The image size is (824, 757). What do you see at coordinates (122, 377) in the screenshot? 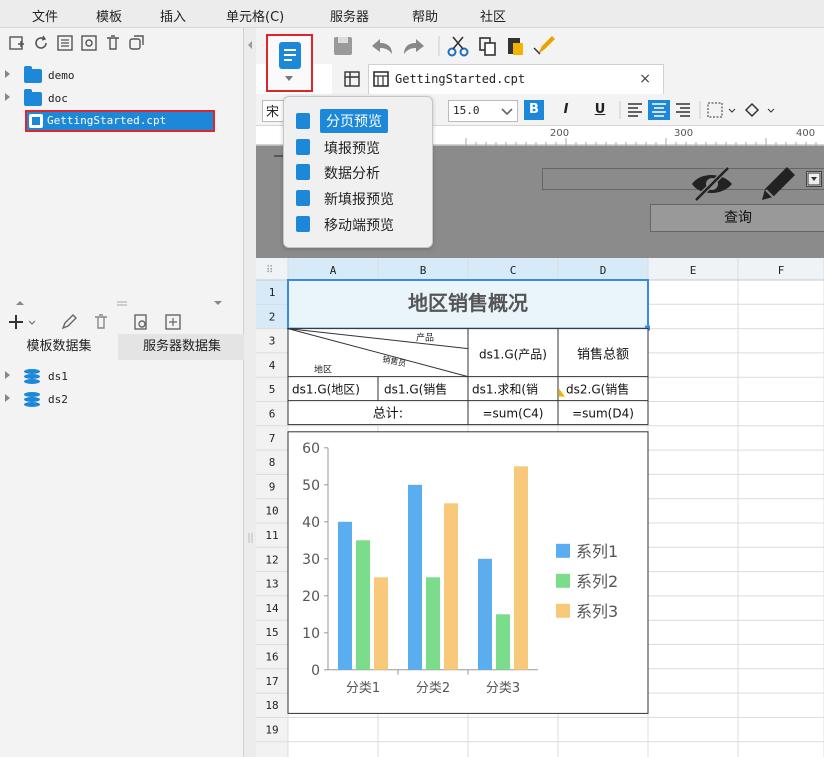
I see `dataset-item-ds1: ds1` at bounding box center [122, 377].